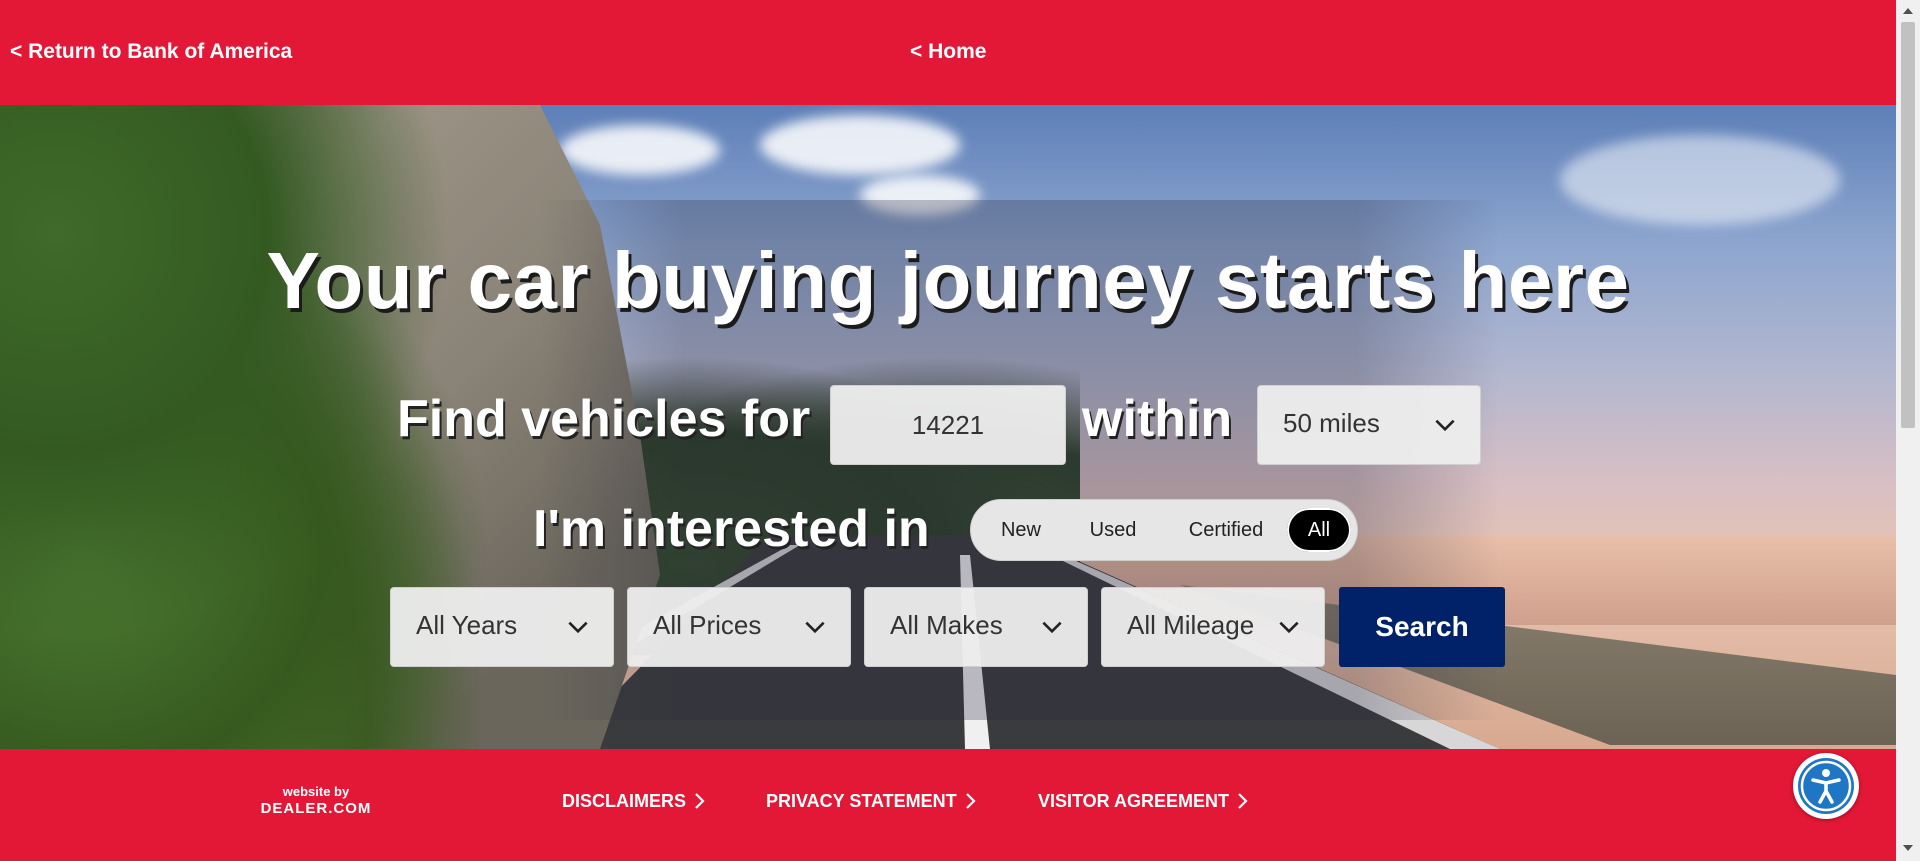 This screenshot has width=1920, height=861. I want to click on within-label: within, so click(1157, 419).